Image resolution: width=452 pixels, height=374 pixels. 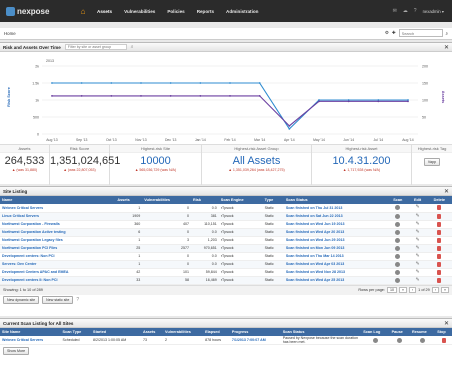 What do you see at coordinates (58, 256) in the screenshot?
I see `table-cell: Development centers: Non PCI` at bounding box center [58, 256].